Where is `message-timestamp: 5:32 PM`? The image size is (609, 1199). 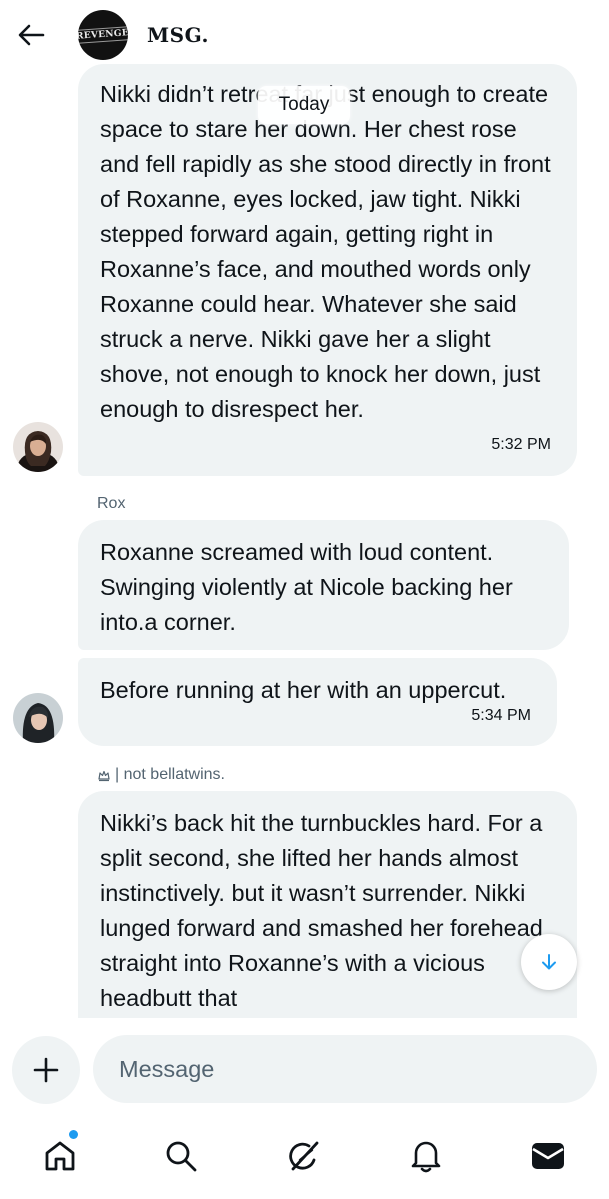 message-timestamp: 5:32 PM is located at coordinates (521, 444).